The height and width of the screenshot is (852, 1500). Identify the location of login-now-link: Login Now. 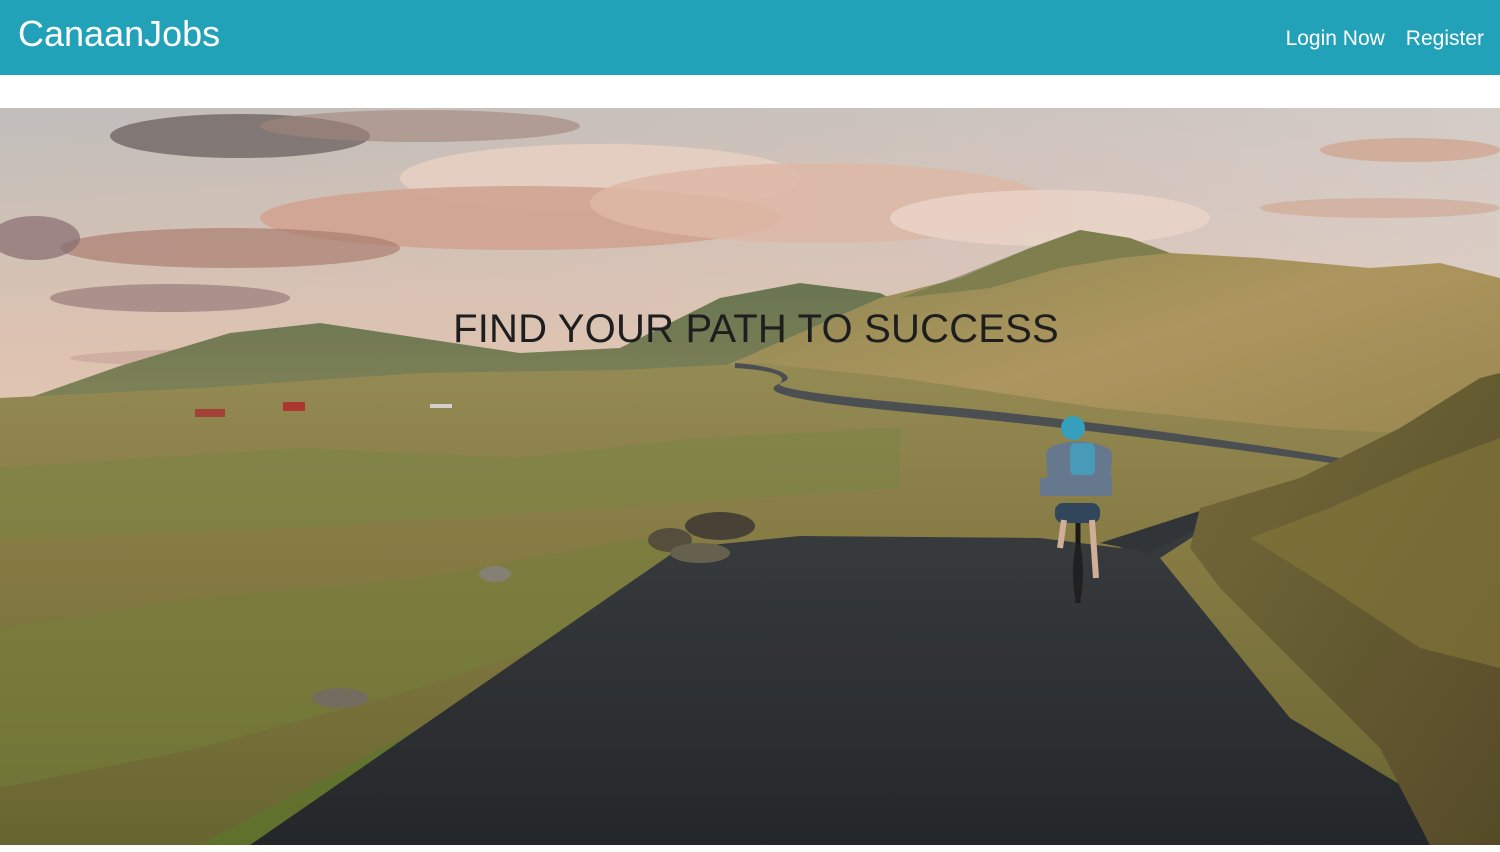
(1335, 39).